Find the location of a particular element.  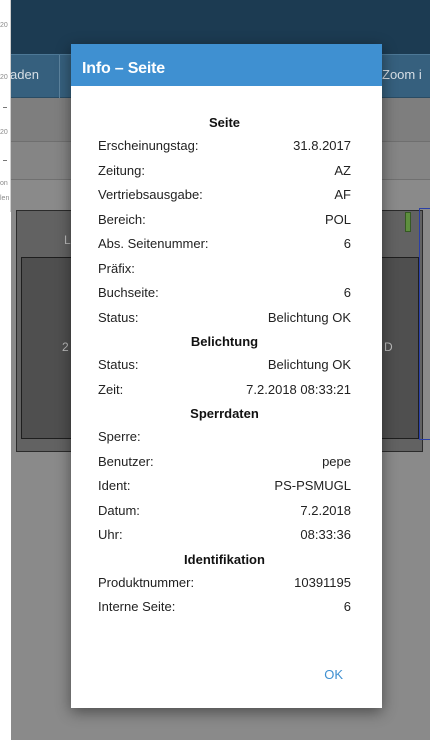

info-row: Datum: 7.2.2018 is located at coordinates (224, 511).